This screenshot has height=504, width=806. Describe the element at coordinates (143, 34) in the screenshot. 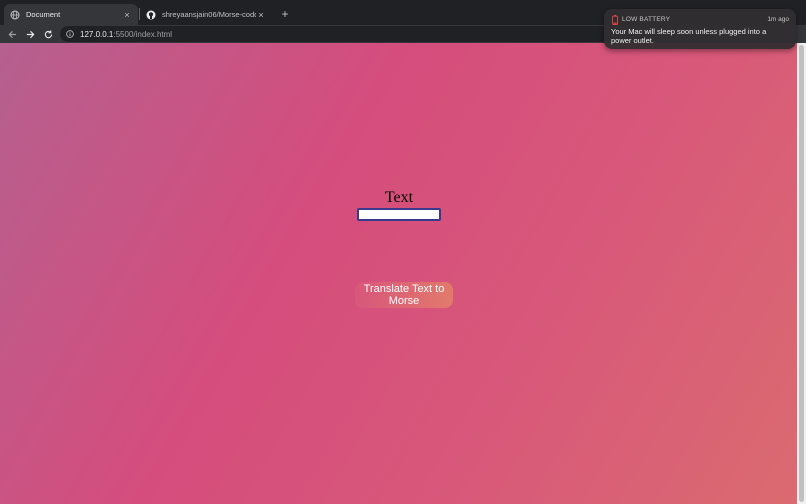

I see `url-path: :5500/index.html` at that location.